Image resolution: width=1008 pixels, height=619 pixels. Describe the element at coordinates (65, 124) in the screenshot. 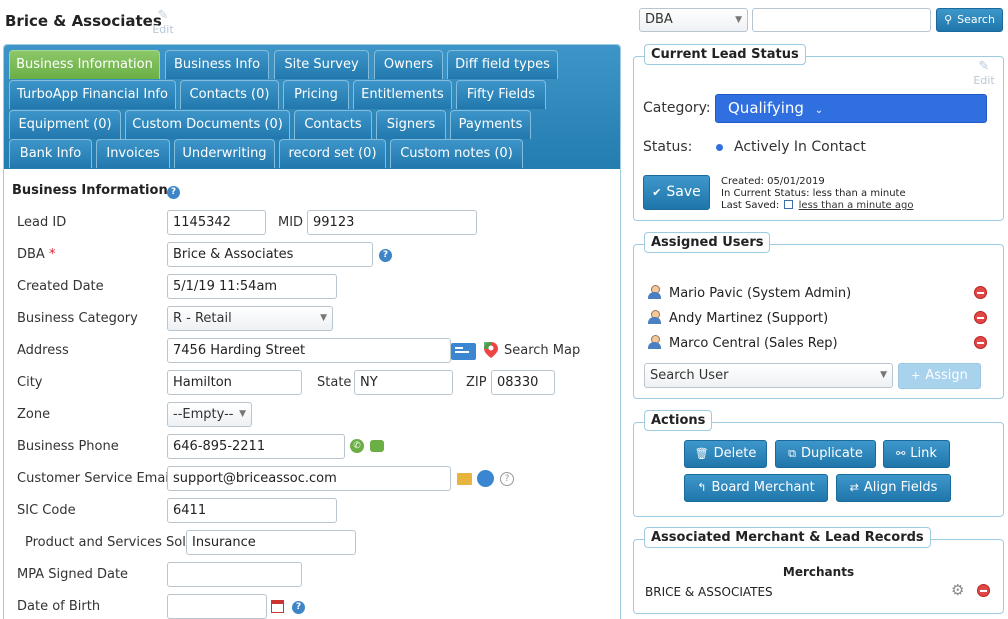

I see `tab-equipment: Equipment (0)` at that location.